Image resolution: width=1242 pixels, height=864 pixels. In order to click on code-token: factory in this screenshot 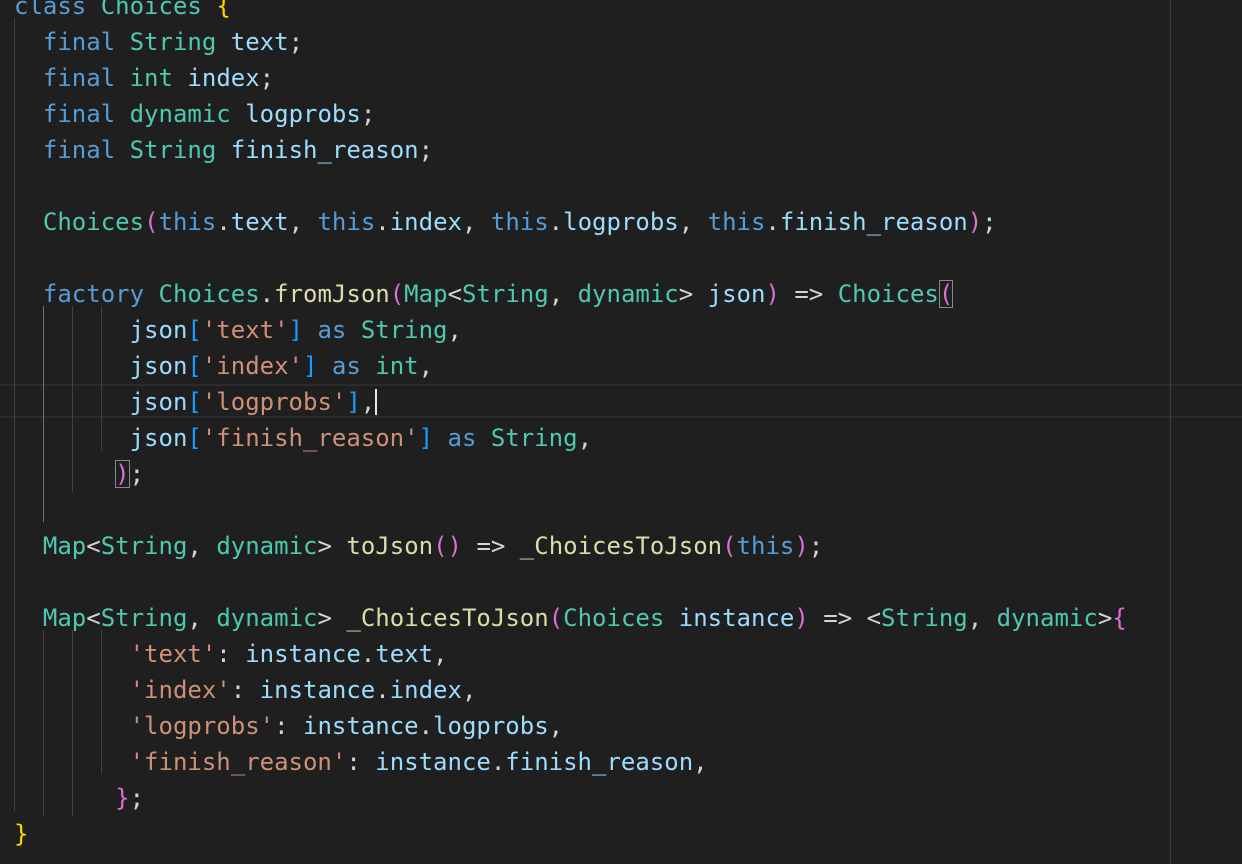, I will do `click(93, 294)`.